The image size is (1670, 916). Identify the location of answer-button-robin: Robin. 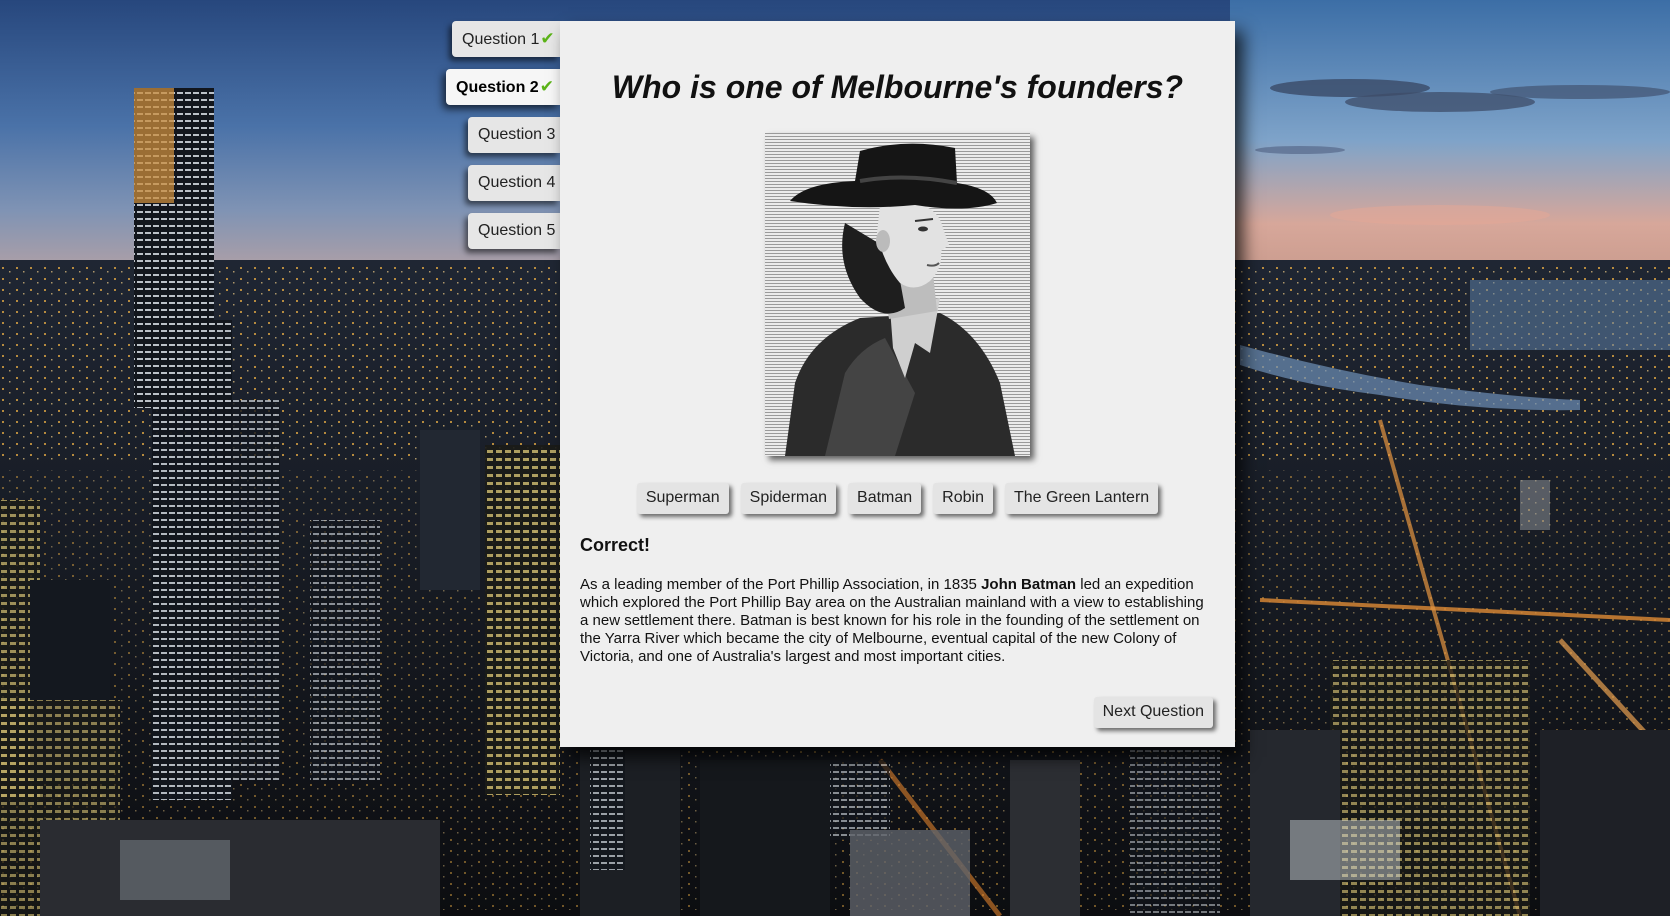
(963, 498).